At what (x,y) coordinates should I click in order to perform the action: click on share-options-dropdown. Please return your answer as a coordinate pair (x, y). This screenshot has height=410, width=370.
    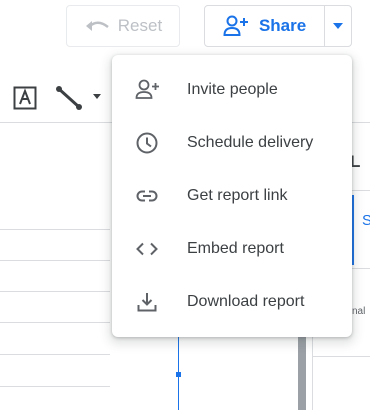
    Looking at the image, I should click on (337, 26).